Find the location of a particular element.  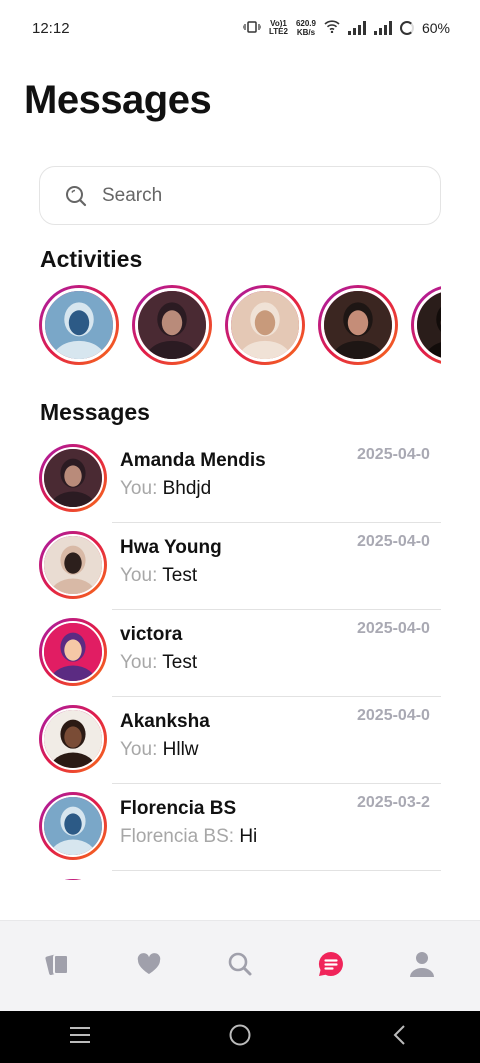

wifi-icon is located at coordinates (332, 28).